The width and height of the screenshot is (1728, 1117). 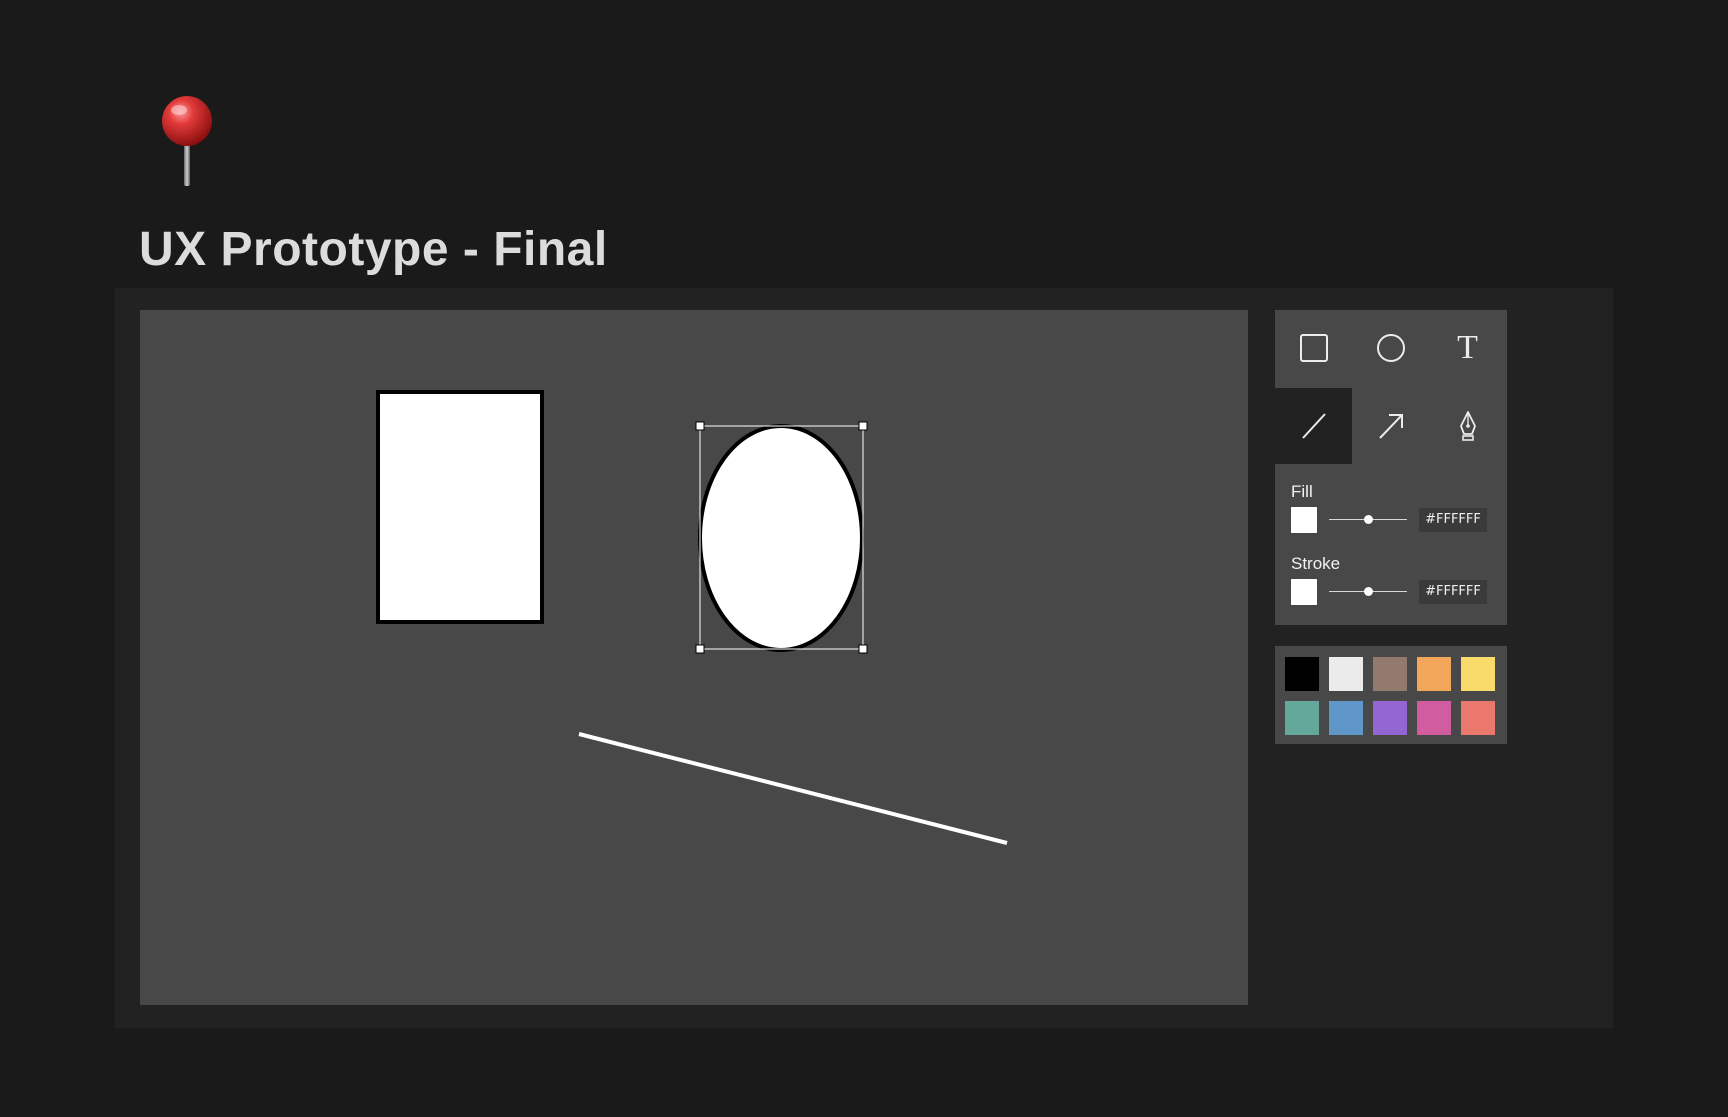 What do you see at coordinates (700, 649) in the screenshot?
I see `resize-handle-bottom-left` at bounding box center [700, 649].